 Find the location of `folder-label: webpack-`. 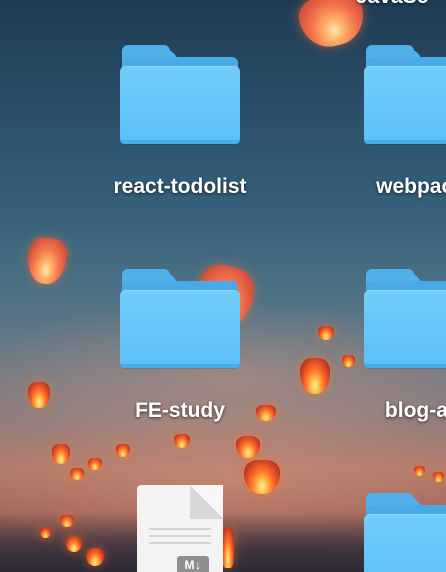

folder-label: webpack- is located at coordinates (411, 186).